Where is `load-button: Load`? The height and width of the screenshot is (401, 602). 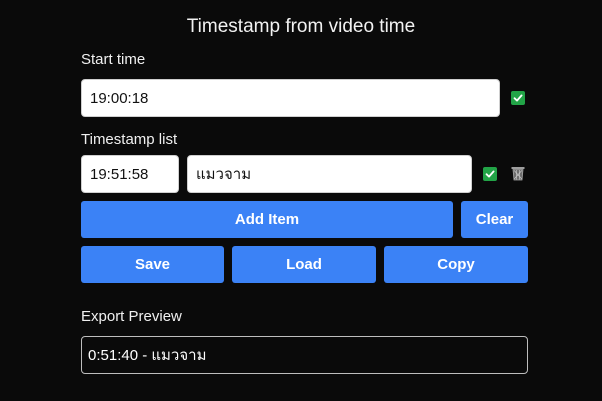
load-button: Load is located at coordinates (304, 264).